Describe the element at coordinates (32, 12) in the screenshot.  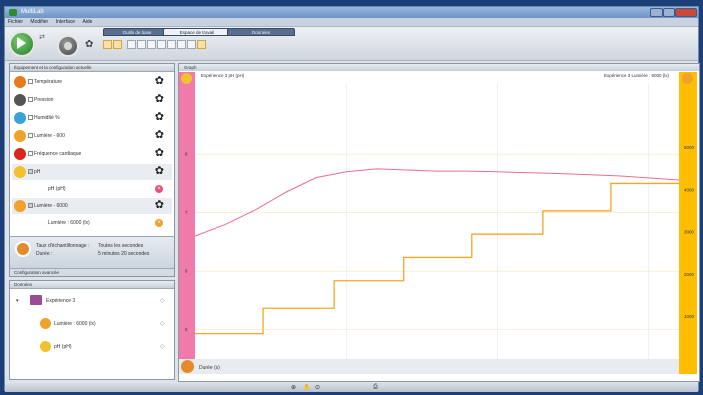
I see `app-title: MultiLab` at that location.